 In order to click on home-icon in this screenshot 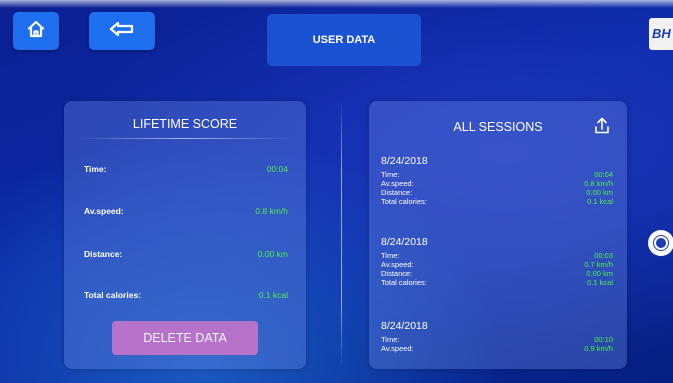, I will do `click(36, 31)`.